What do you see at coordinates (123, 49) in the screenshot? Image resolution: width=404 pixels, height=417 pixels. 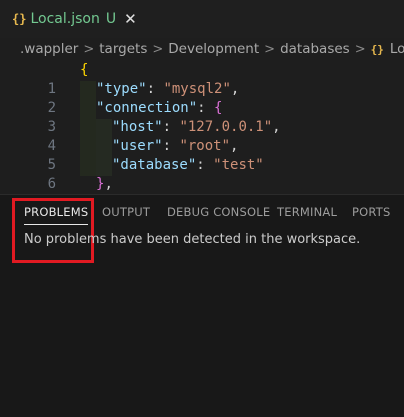 I see `breadcrumb-item-targets: targets` at bounding box center [123, 49].